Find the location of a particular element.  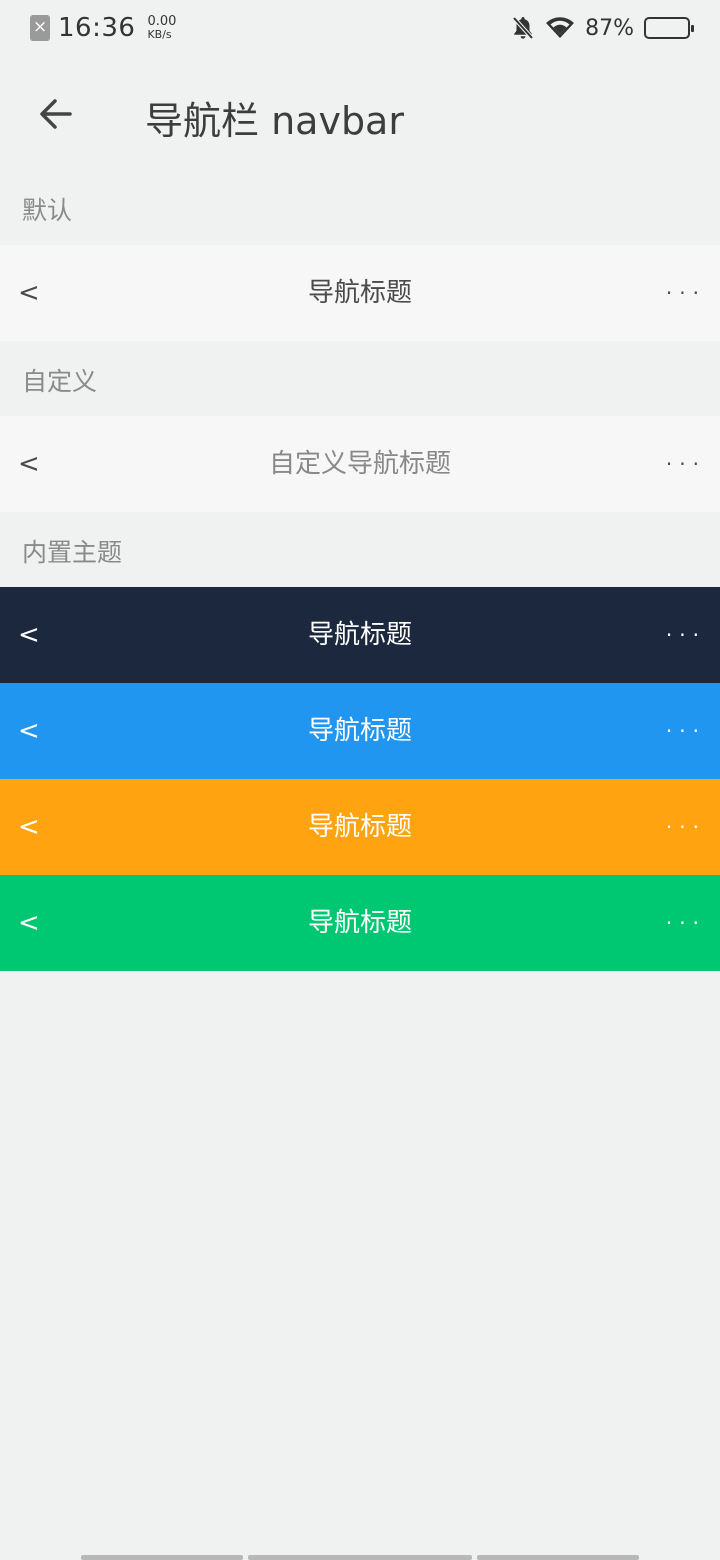

section-label-themes: 内置主题 is located at coordinates (72, 552).